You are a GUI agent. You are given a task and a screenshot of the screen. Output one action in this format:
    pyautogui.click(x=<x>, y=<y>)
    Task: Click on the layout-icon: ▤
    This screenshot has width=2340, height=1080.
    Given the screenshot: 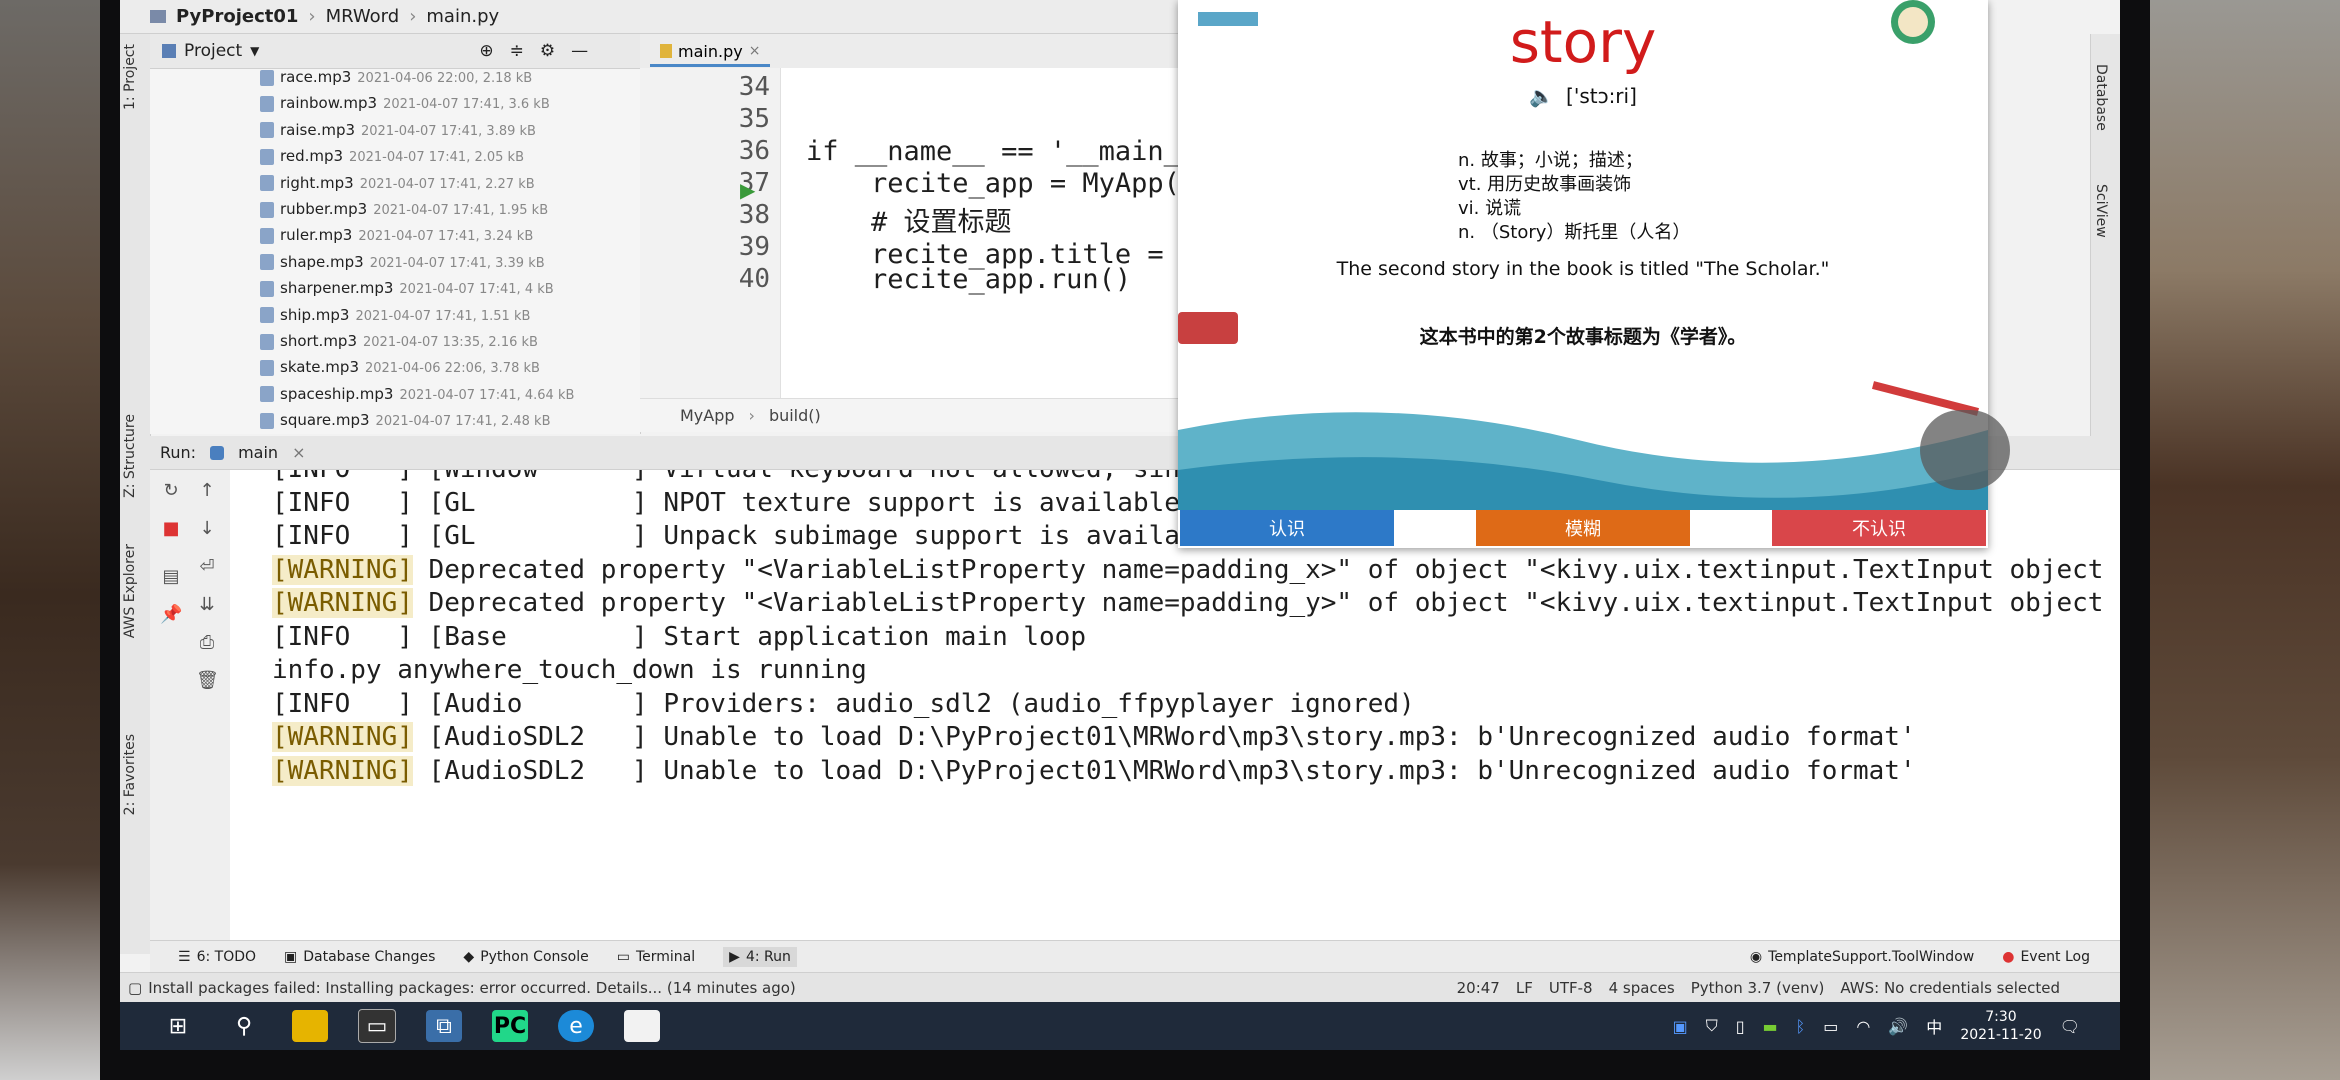 What is the action you would take?
    pyautogui.click(x=171, y=577)
    